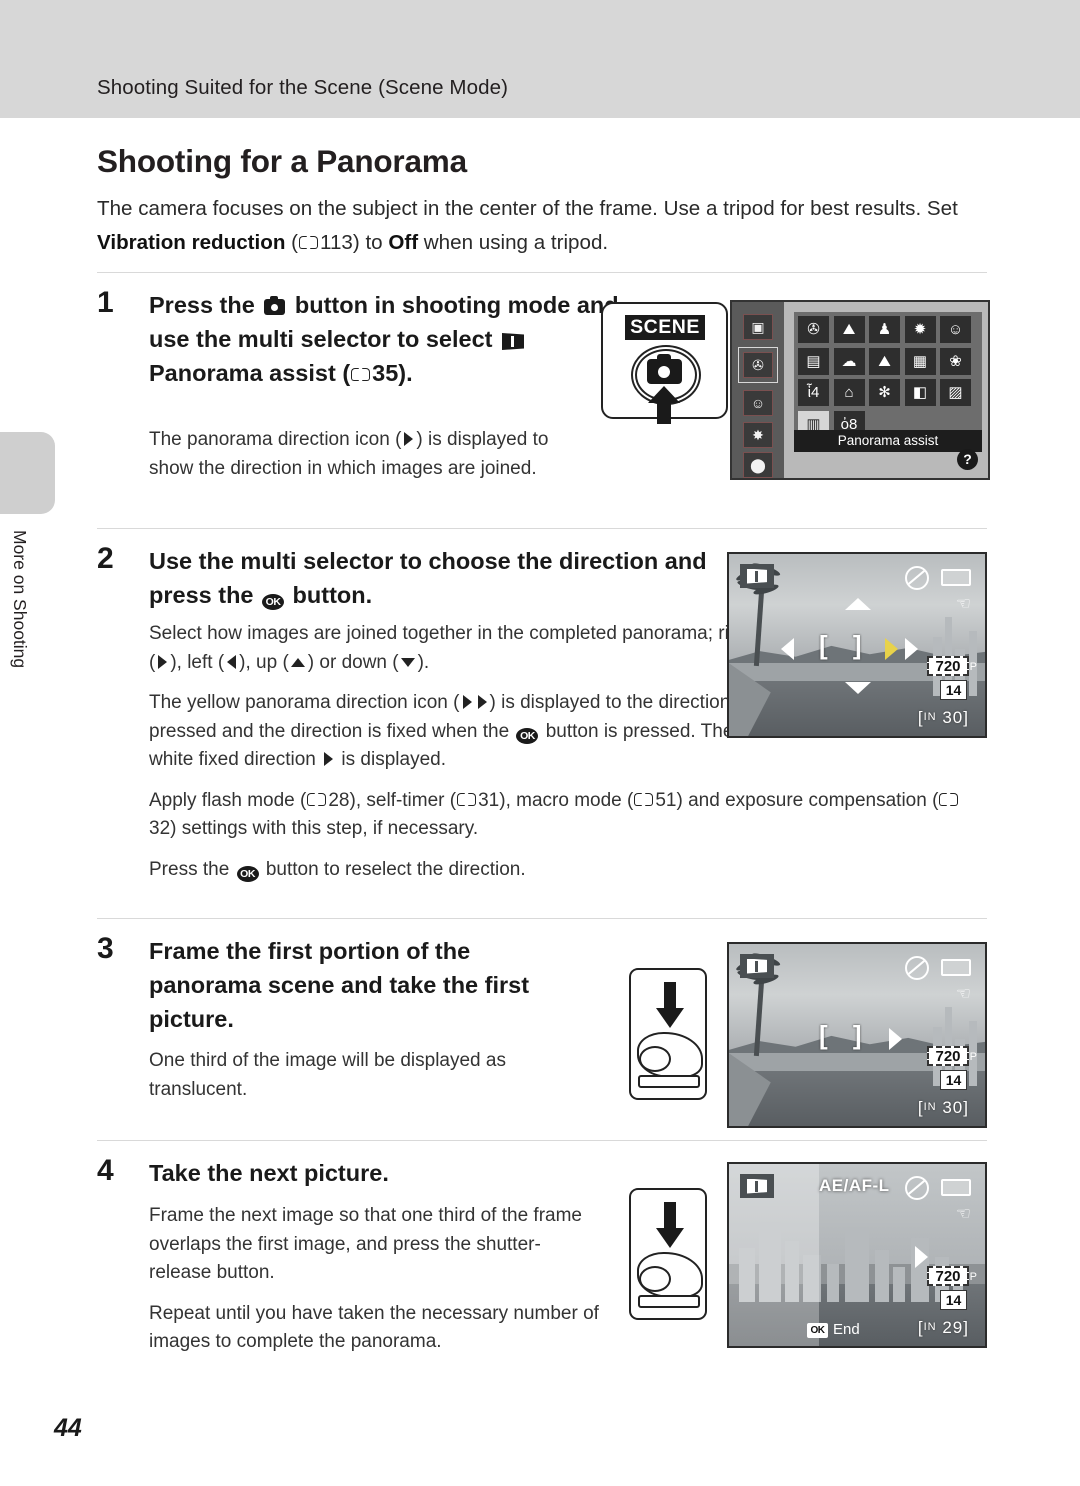 The image size is (1080, 1486). I want to click on scene-night-landscape-icon: ▨, so click(955, 392).